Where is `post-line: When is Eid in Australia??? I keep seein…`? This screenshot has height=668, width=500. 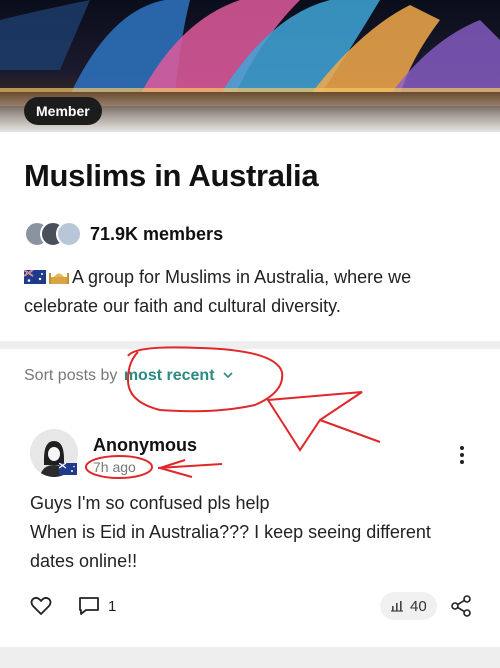 post-line: When is Eid in Australia??? I keep seein… is located at coordinates (230, 546).